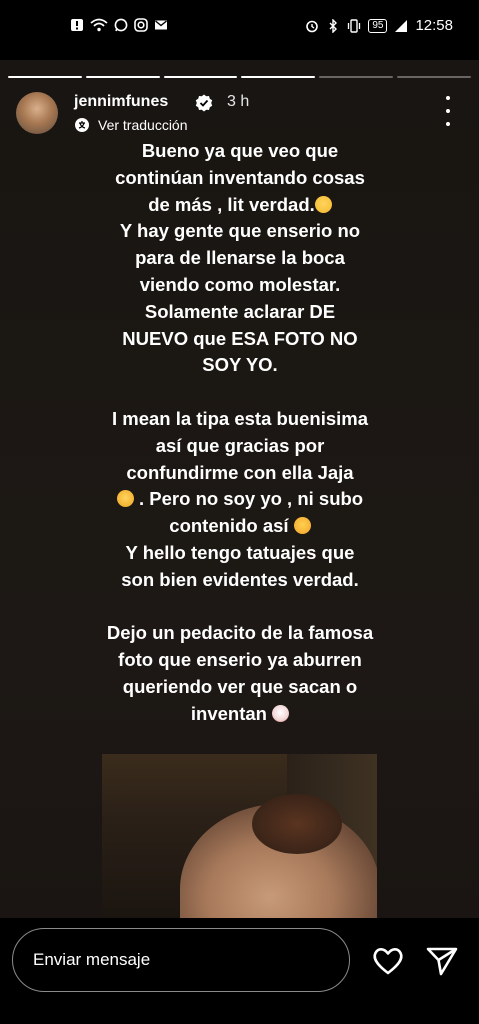  I want to click on text-line: para de llenarse la boca, so click(240, 258).